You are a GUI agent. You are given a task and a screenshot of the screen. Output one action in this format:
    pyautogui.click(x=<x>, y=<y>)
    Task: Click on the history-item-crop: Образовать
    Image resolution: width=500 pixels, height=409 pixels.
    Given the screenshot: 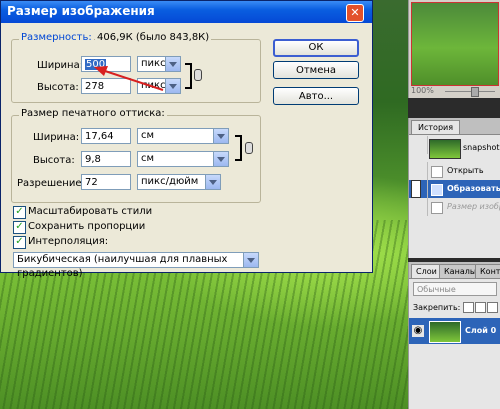 What is the action you would take?
    pyautogui.click(x=454, y=189)
    